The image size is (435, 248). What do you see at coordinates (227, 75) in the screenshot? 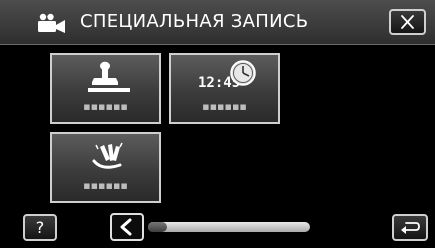
I see `time-stamp-icon: 12:45` at bounding box center [227, 75].